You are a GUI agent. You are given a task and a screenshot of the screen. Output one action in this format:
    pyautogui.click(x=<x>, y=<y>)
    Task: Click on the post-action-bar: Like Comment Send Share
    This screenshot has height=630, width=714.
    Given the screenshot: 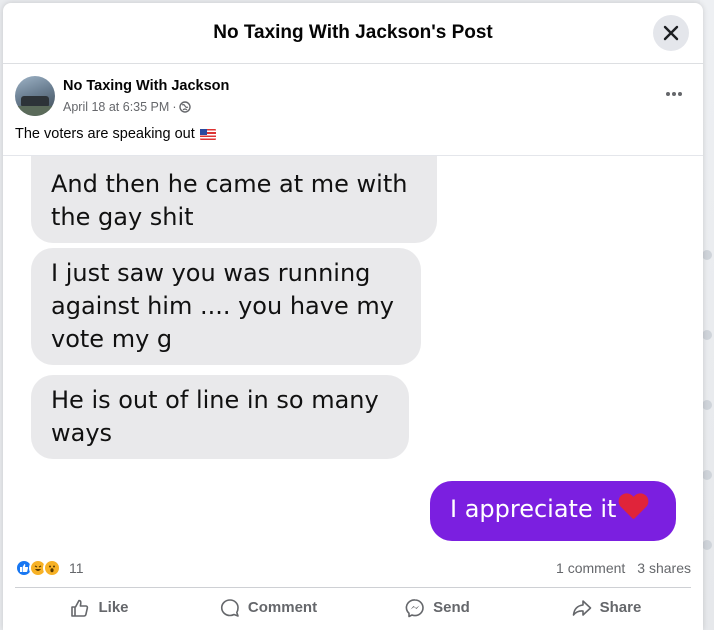 What is the action you would take?
    pyautogui.click(x=353, y=607)
    